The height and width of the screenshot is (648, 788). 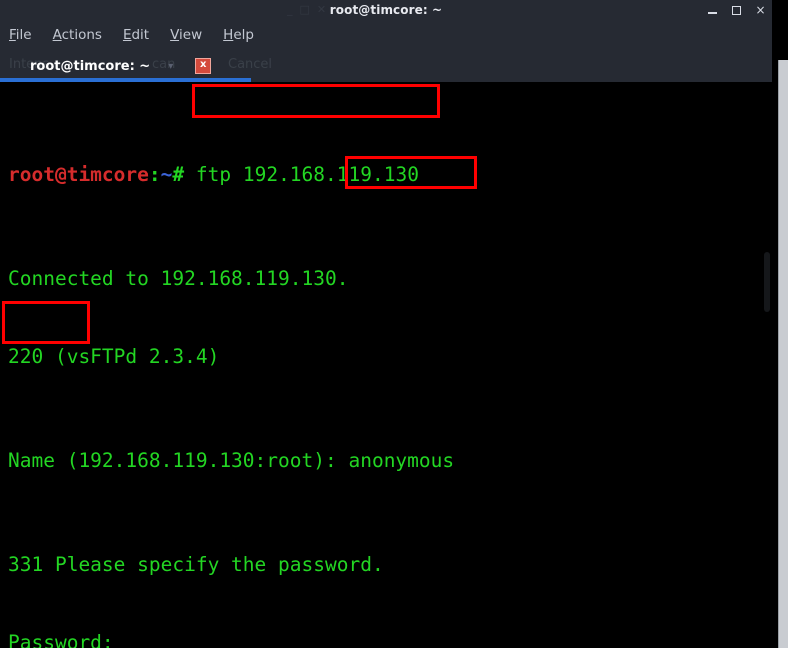 I want to click on window-title: root@timcore: ~, so click(x=386, y=10).